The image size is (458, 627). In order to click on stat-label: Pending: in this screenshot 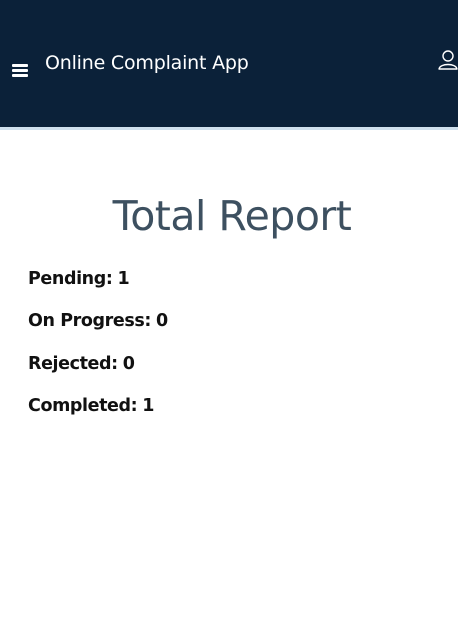, I will do `click(70, 279)`.